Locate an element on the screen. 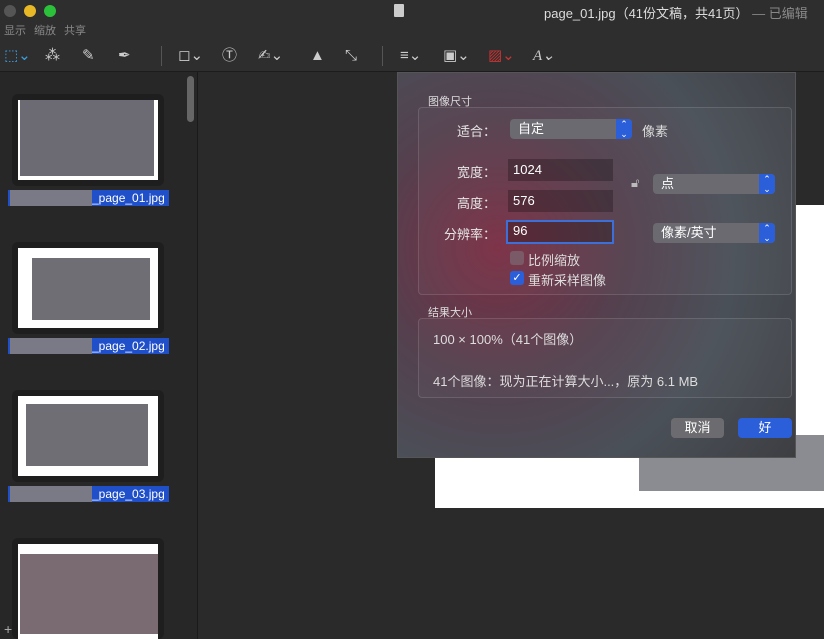 The height and width of the screenshot is (639, 824). resolution-label: 分辨率： is located at coordinates (469, 234).